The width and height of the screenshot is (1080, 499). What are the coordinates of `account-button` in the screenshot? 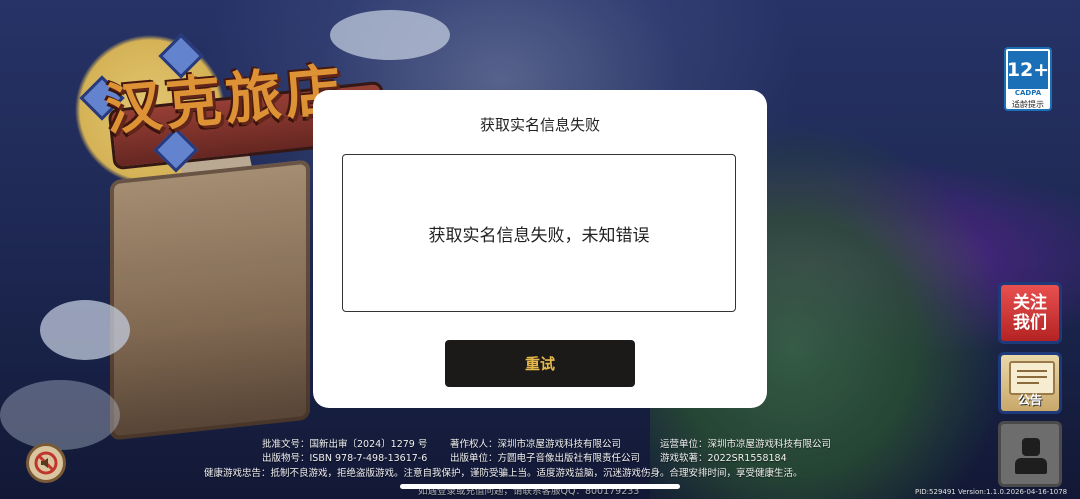 It's located at (1030, 454).